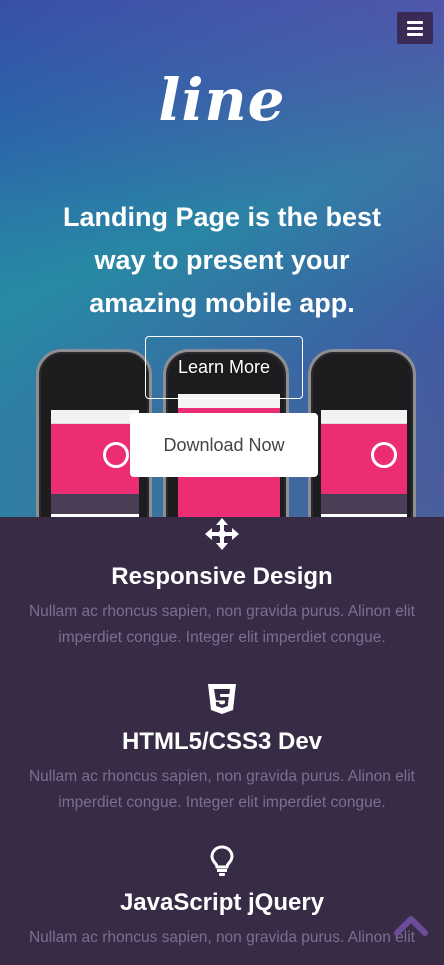 The width and height of the screenshot is (444, 965). I want to click on lightbulb-icon, so click(222, 861).